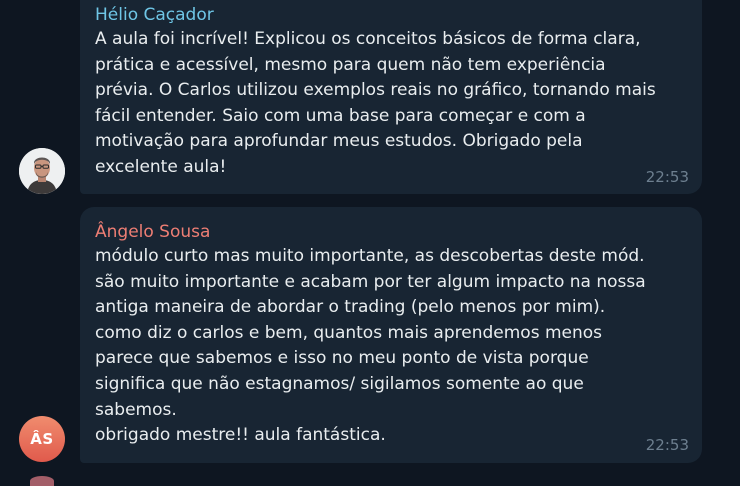 This screenshot has width=740, height=486. I want to click on avatar: ÂS, so click(42, 439).